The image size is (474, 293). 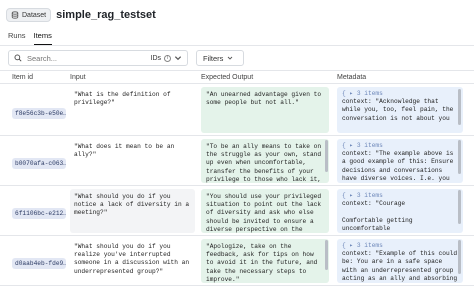 What do you see at coordinates (106, 15) in the screenshot?
I see `page-title: simple_rag_testset` at bounding box center [106, 15].